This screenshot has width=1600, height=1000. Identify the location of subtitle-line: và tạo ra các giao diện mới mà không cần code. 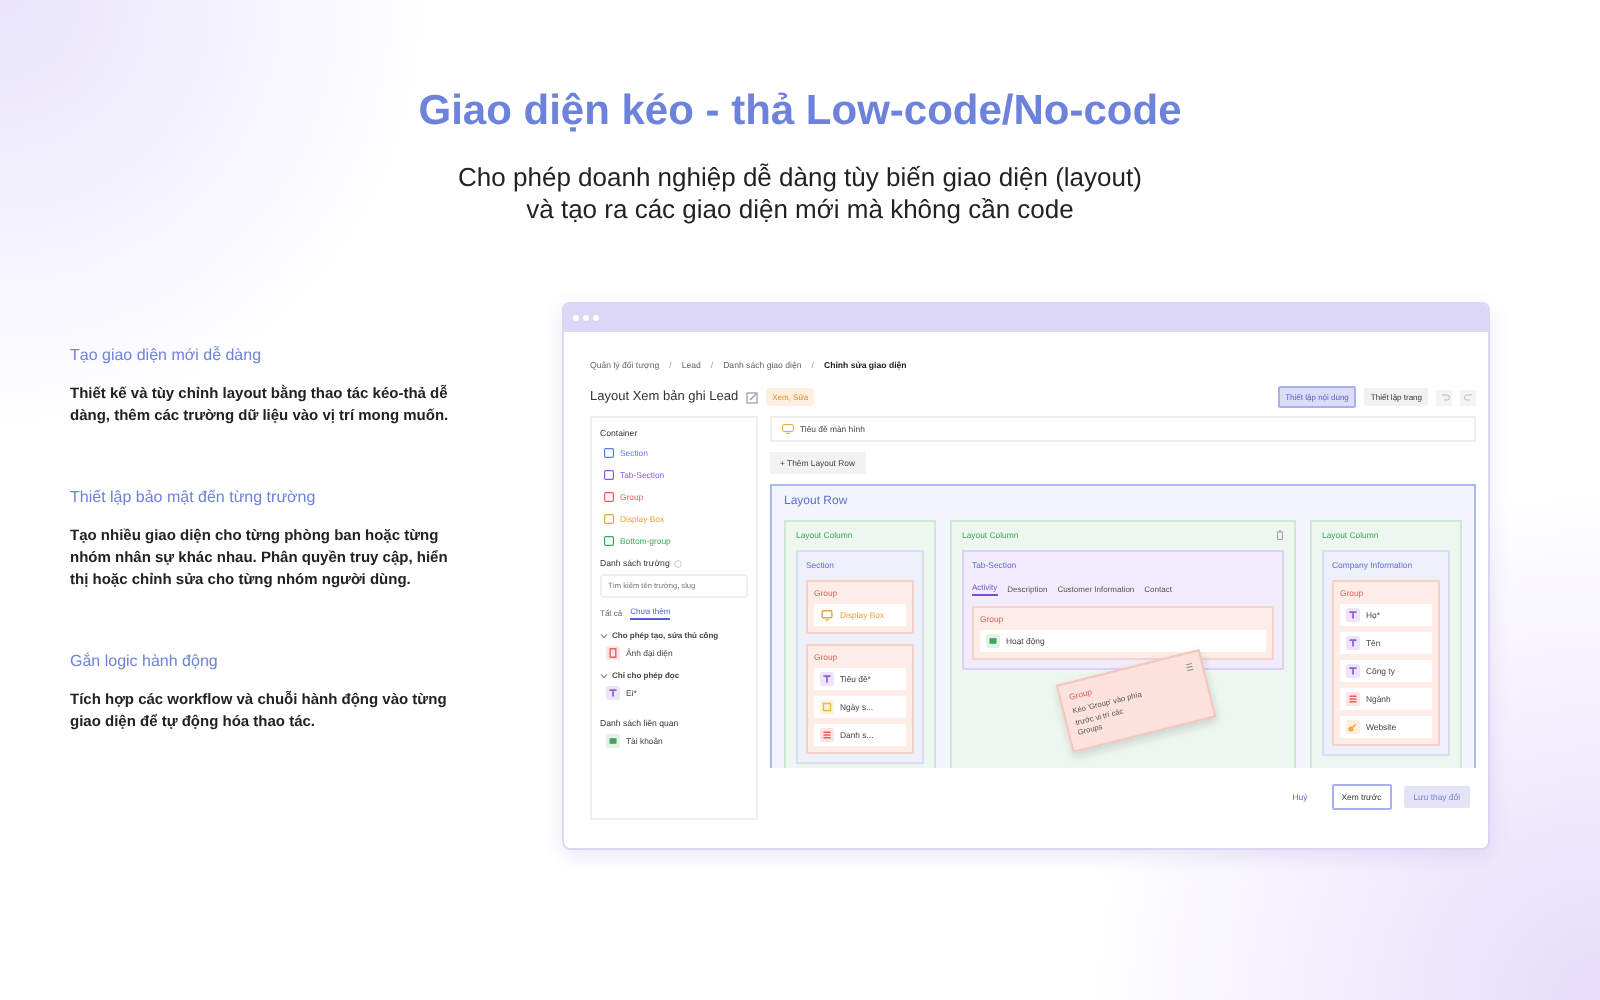
(800, 210).